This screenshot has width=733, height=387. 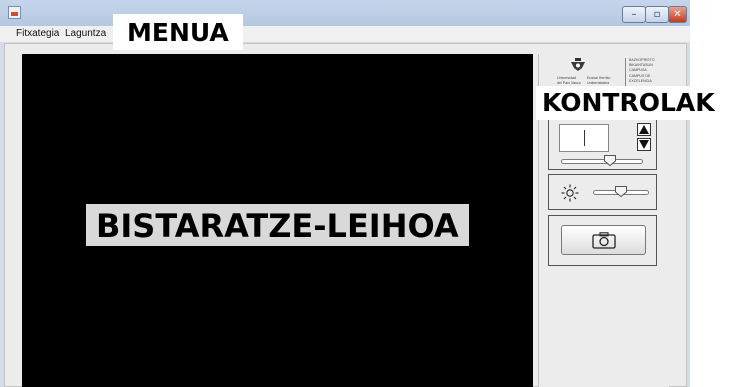 I want to click on minimize-button: –, so click(x=634, y=14).